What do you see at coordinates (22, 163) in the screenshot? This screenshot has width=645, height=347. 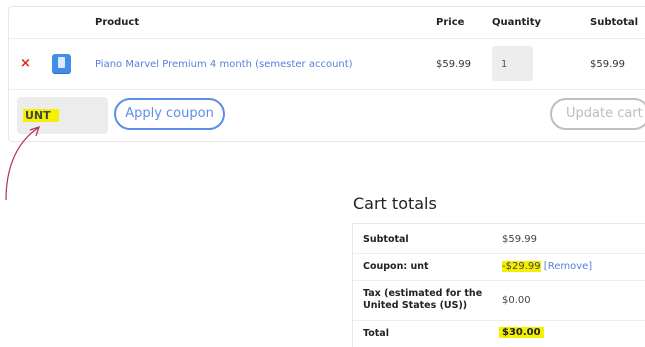 I see `annotation-arrow-icon` at bounding box center [22, 163].